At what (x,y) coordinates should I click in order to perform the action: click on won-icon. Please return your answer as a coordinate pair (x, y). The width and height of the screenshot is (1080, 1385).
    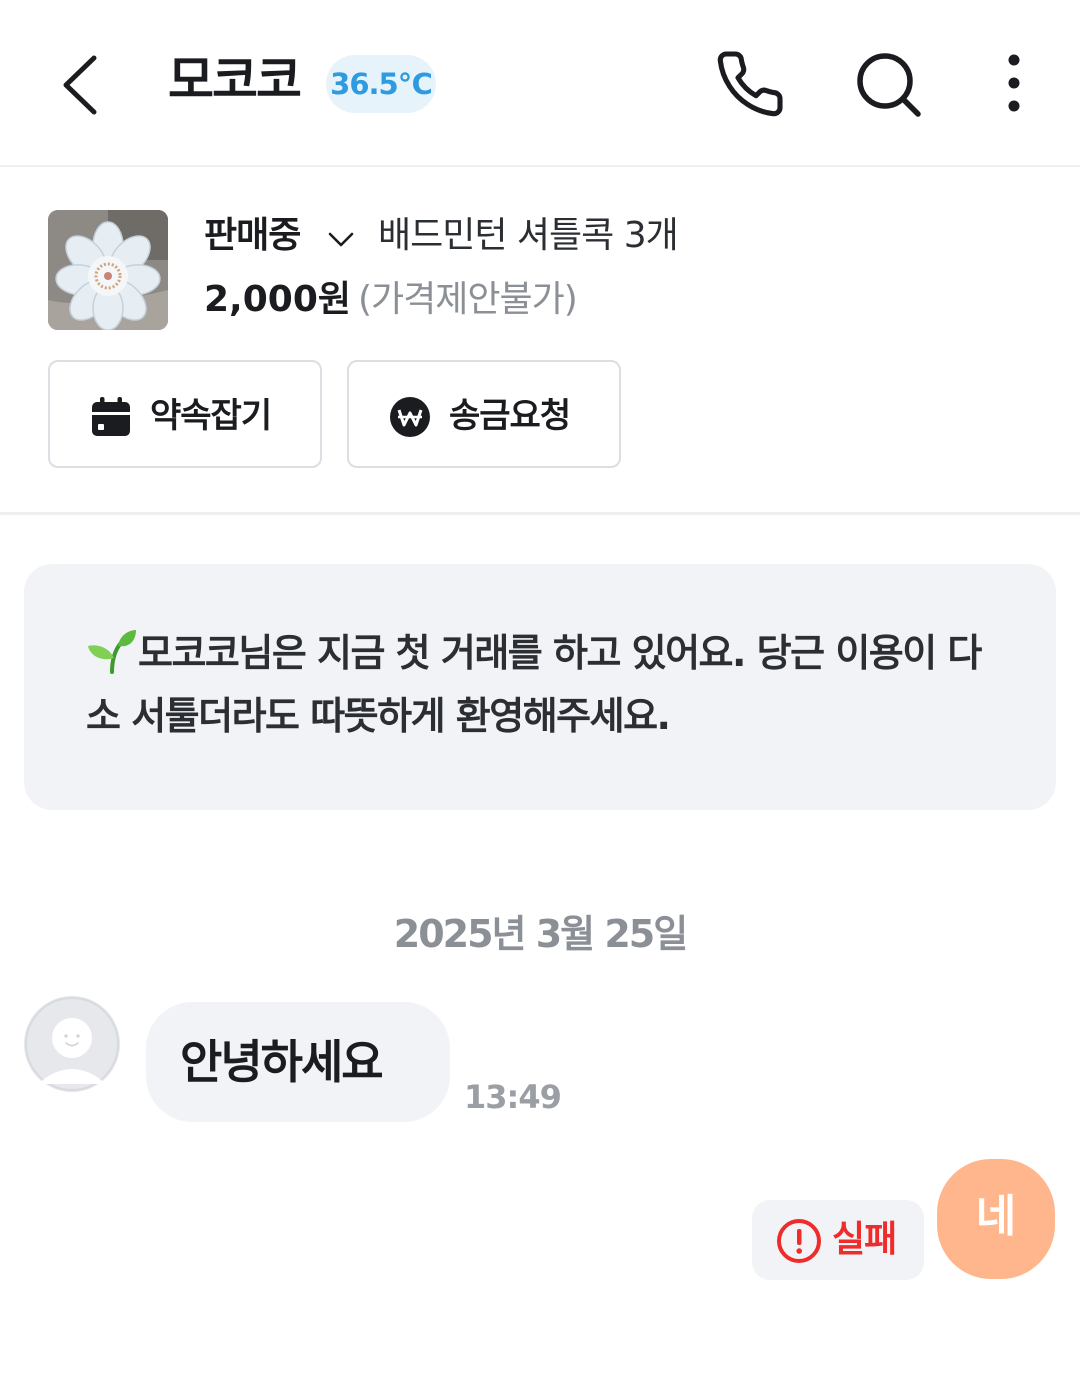
    Looking at the image, I should click on (410, 417).